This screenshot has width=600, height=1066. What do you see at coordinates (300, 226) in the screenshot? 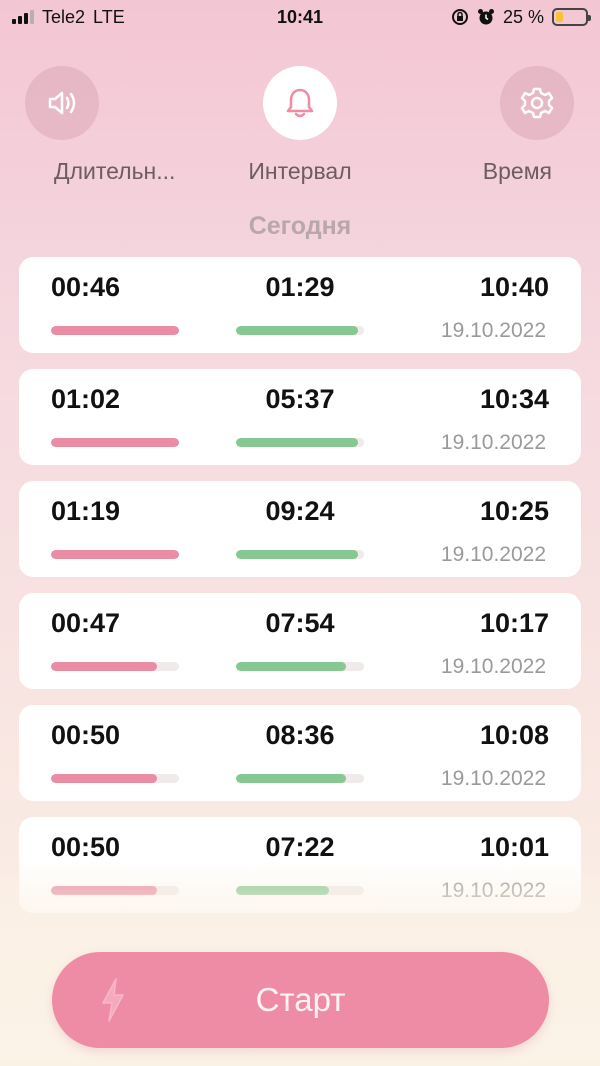
I see `section-title: Сегодня` at bounding box center [300, 226].